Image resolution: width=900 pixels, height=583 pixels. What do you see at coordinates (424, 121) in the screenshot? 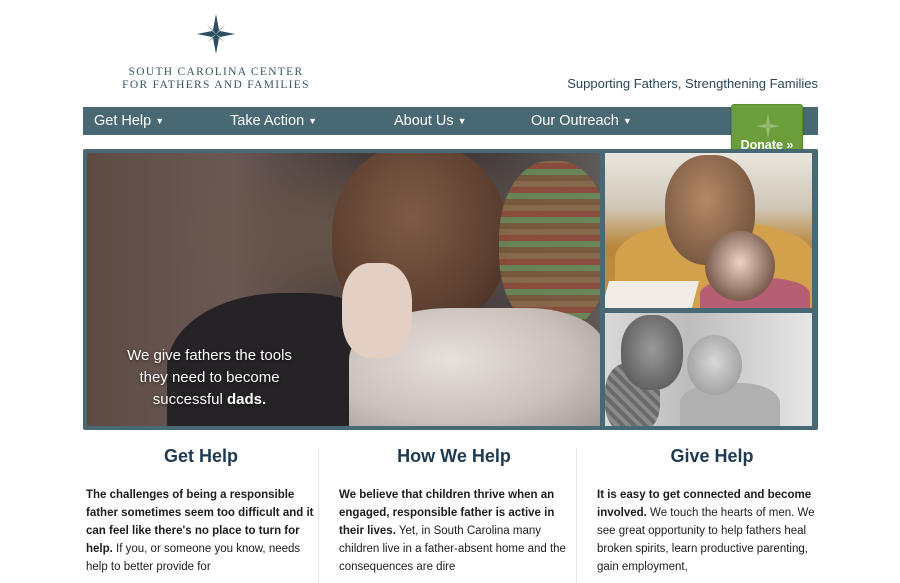
I see `nav-item-label: About Us` at bounding box center [424, 121].